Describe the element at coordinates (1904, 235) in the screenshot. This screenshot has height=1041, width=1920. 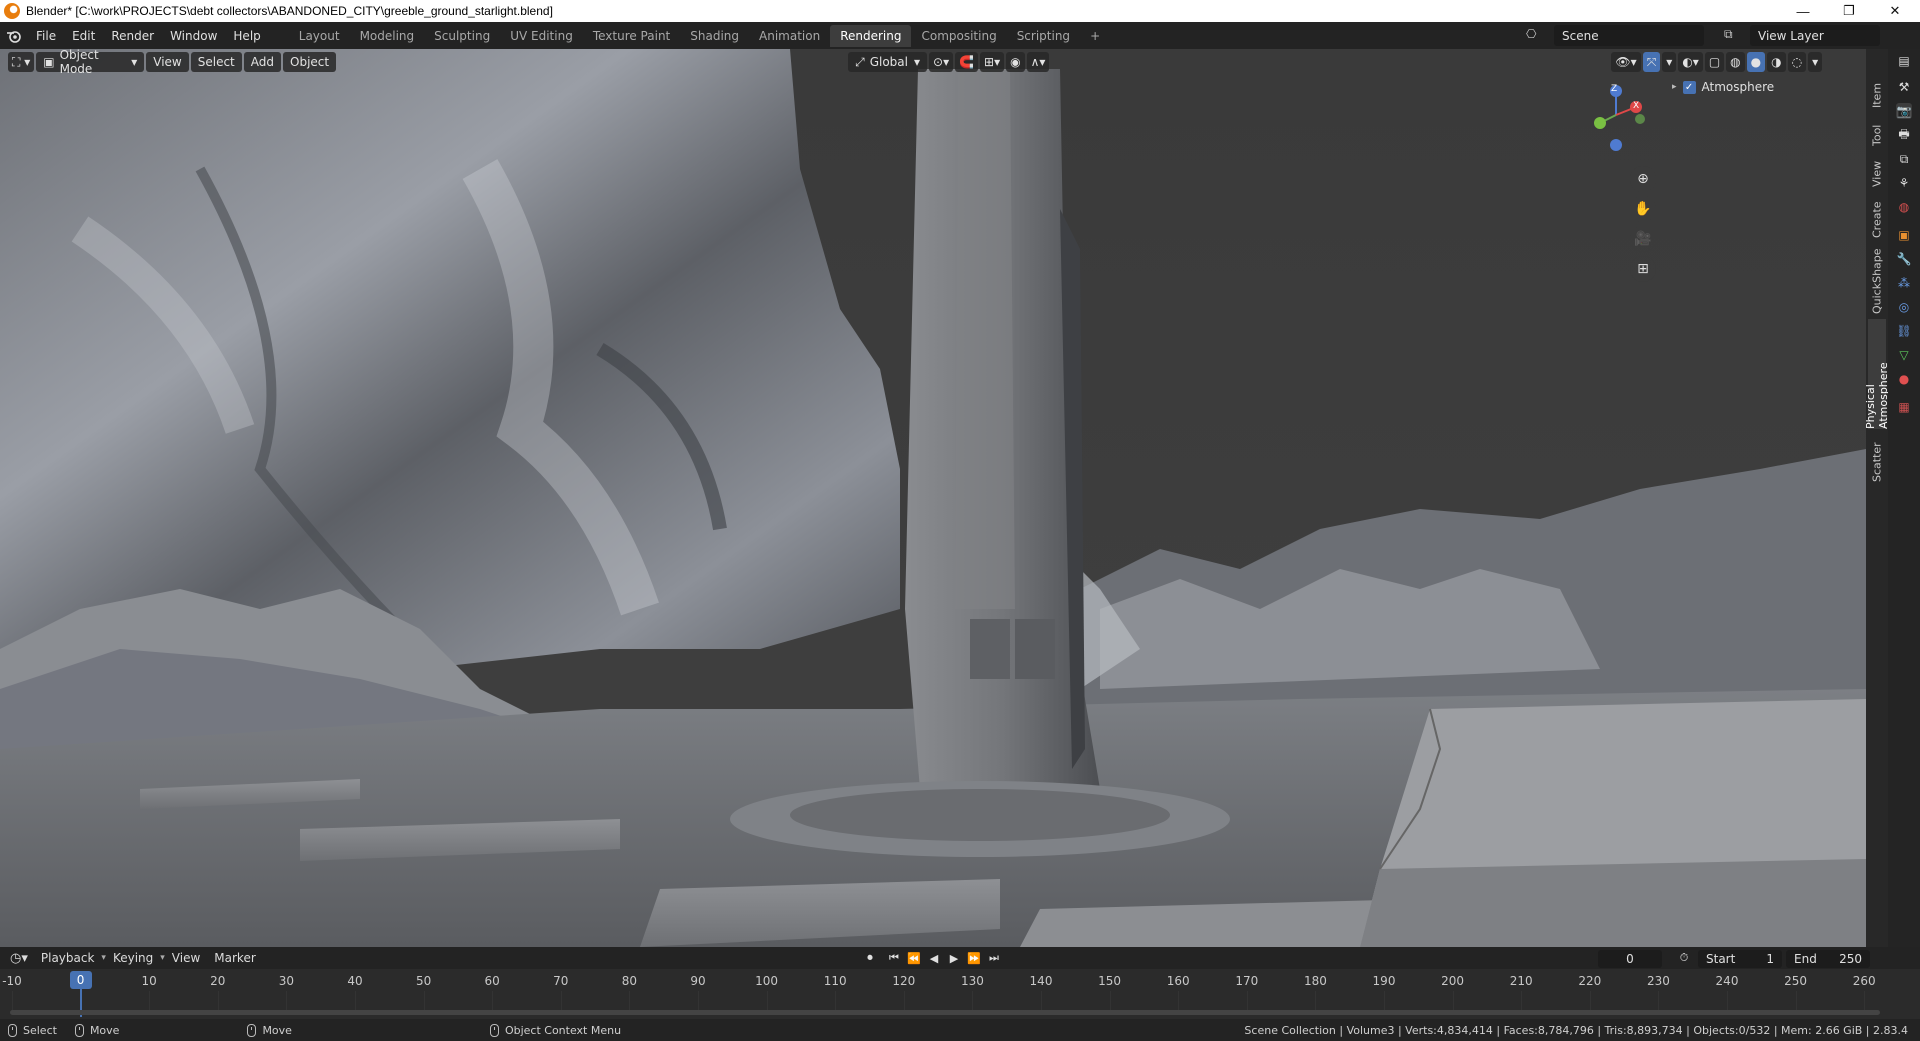
I see `object-properties-icon: ▣` at that location.